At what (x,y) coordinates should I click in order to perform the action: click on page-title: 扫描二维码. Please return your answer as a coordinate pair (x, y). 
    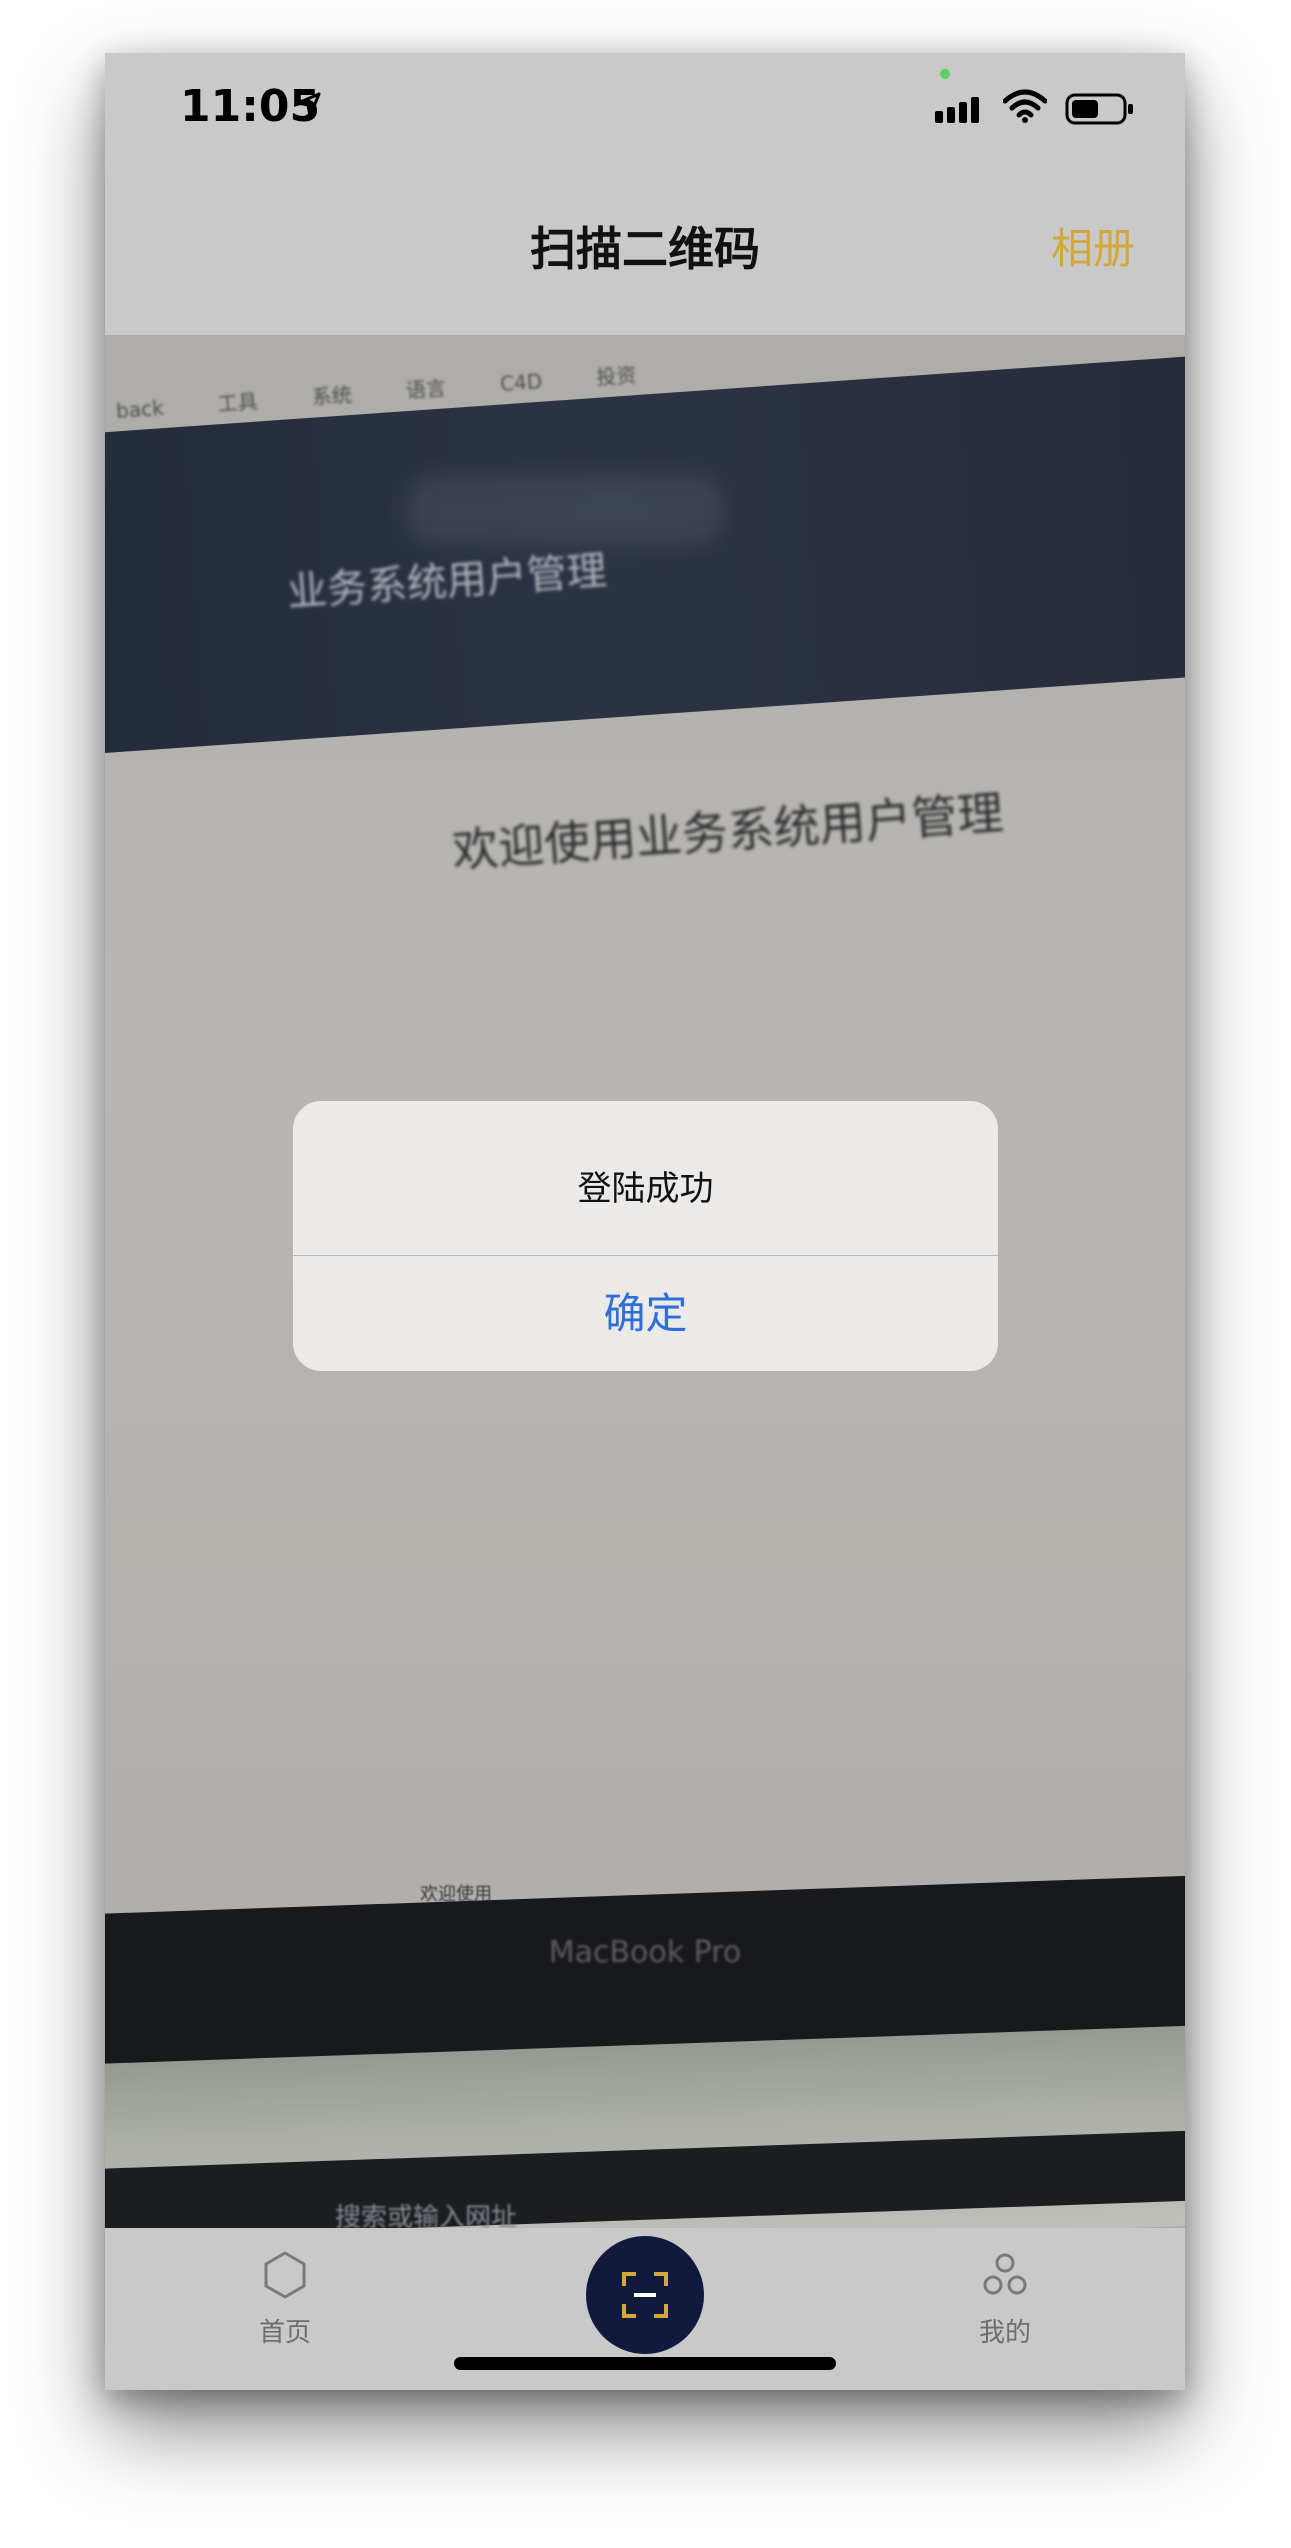
    Looking at the image, I should click on (645, 249).